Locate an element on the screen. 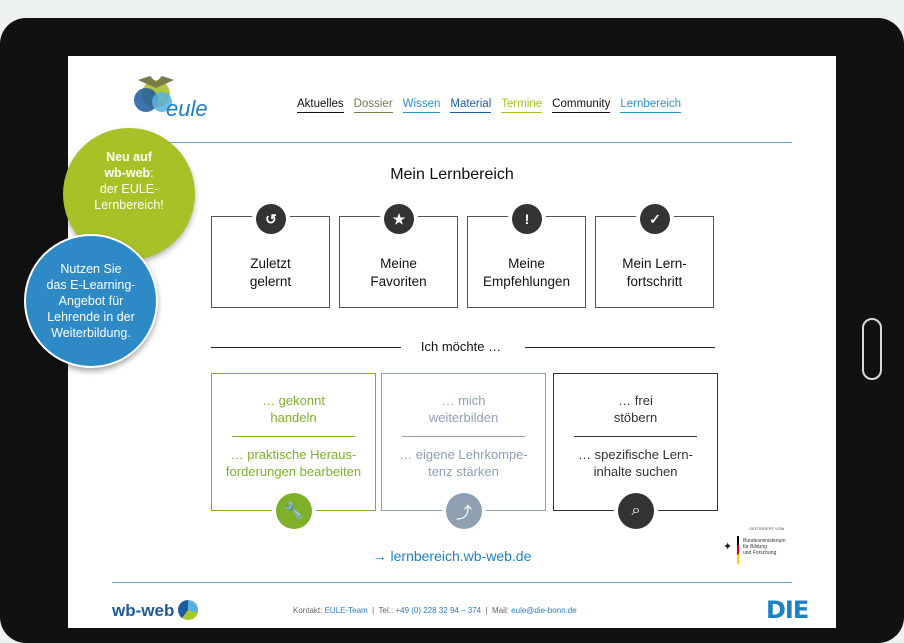  bubble-text: Angebot für is located at coordinates (91, 301).